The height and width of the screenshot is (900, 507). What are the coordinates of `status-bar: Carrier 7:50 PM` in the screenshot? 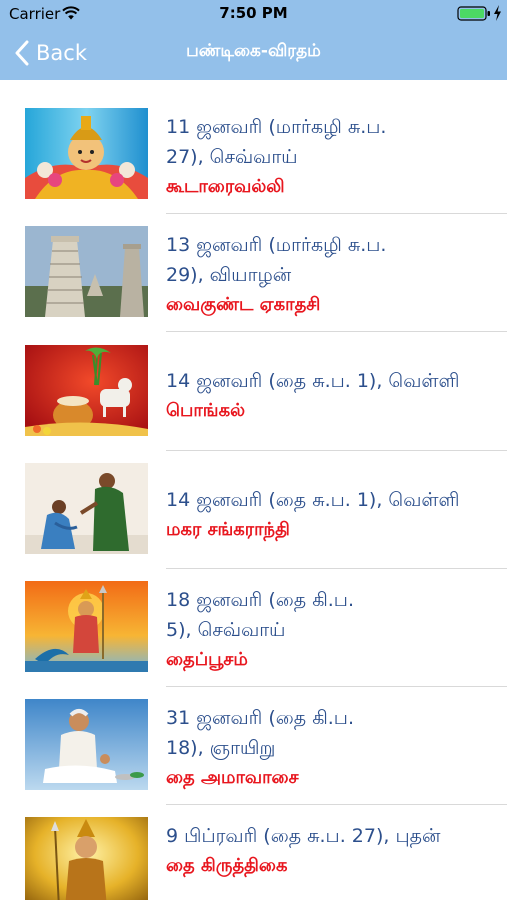 It's located at (253, 14).